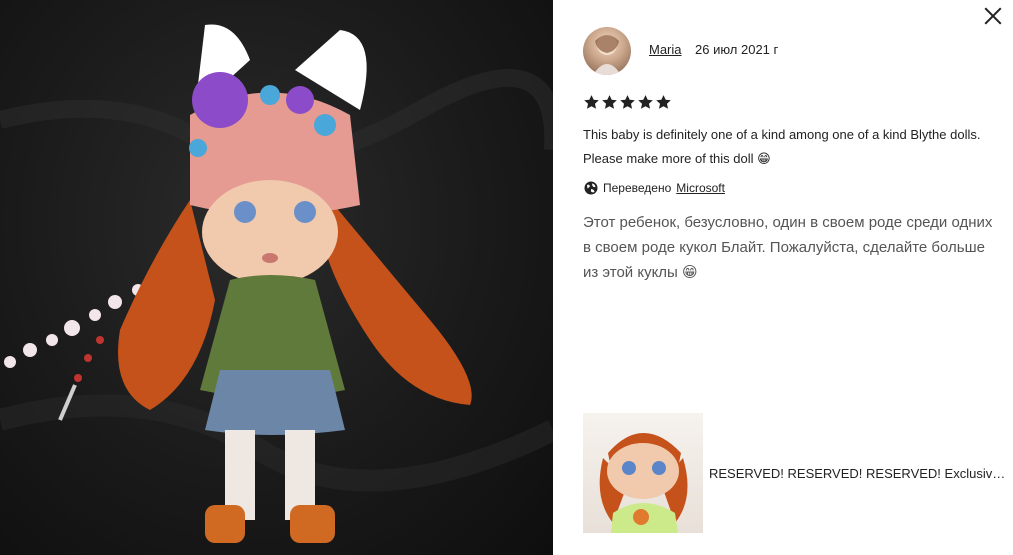 This screenshot has width=1013, height=555. Describe the element at coordinates (700, 188) in the screenshot. I see `translator-link: Microsoft` at that location.